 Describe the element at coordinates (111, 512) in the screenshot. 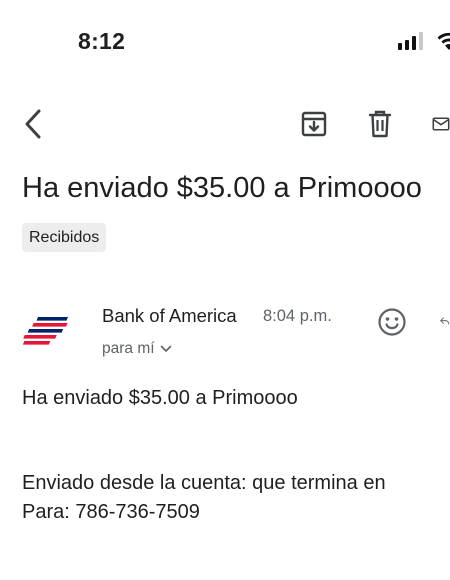

I see `email-body-line-3: Para: 786-736-7509` at that location.